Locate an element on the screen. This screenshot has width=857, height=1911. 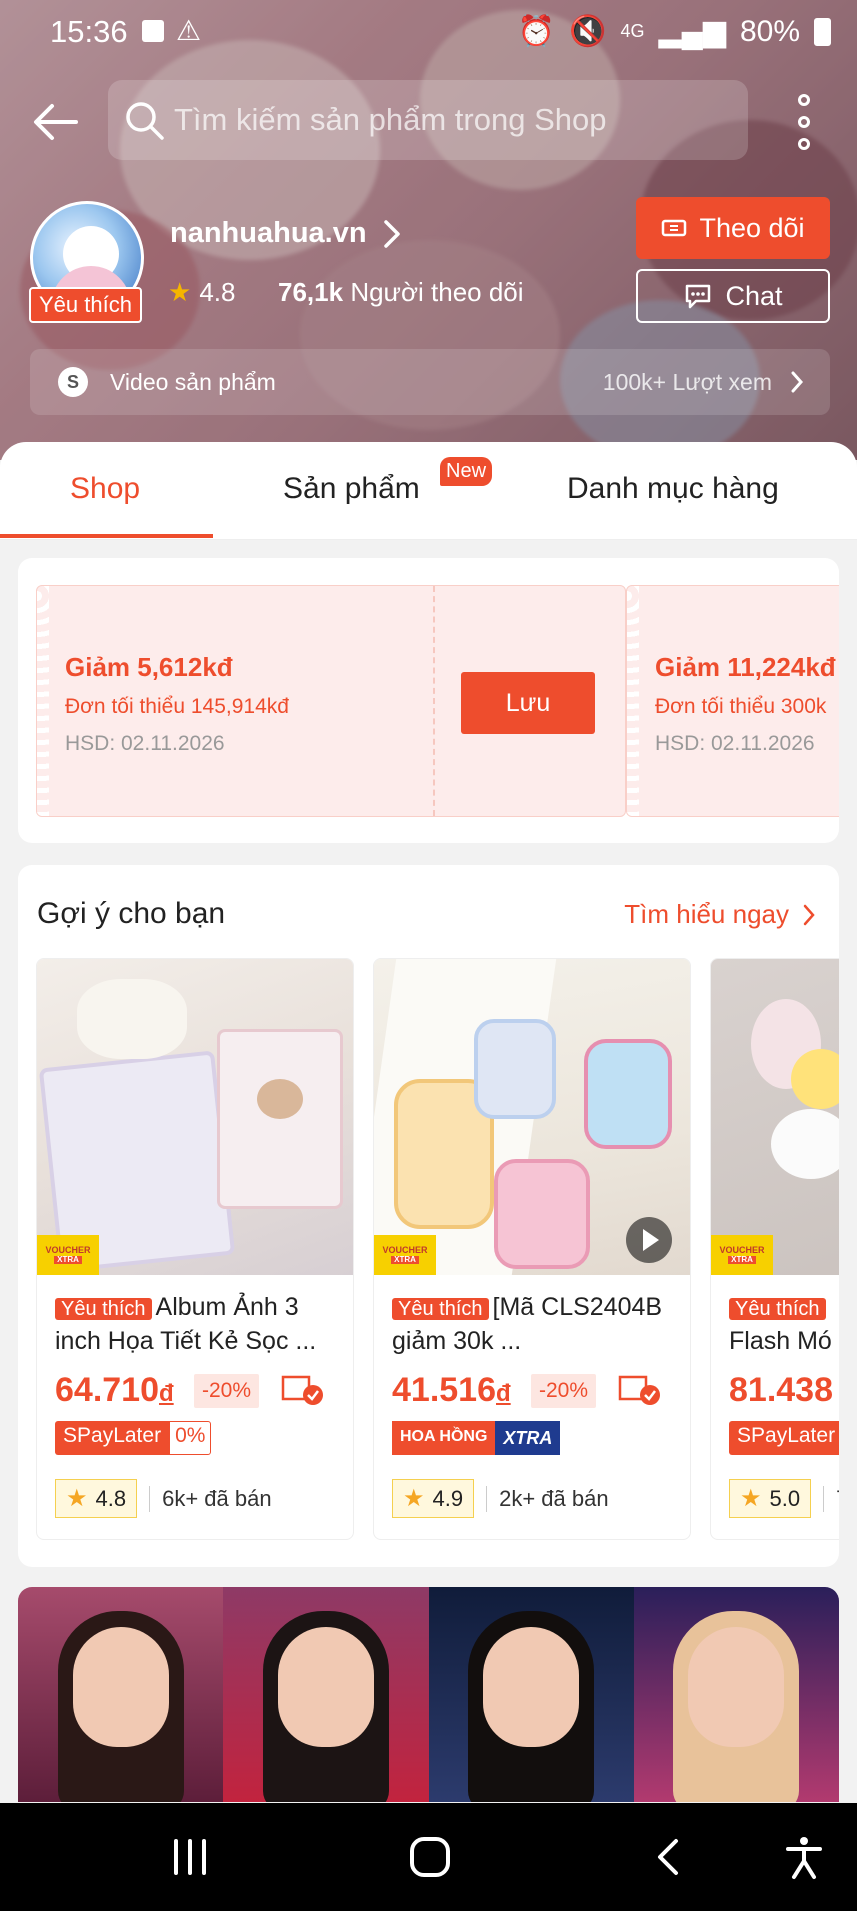
tab-products: Sản phẩm is located at coordinates (351, 489).